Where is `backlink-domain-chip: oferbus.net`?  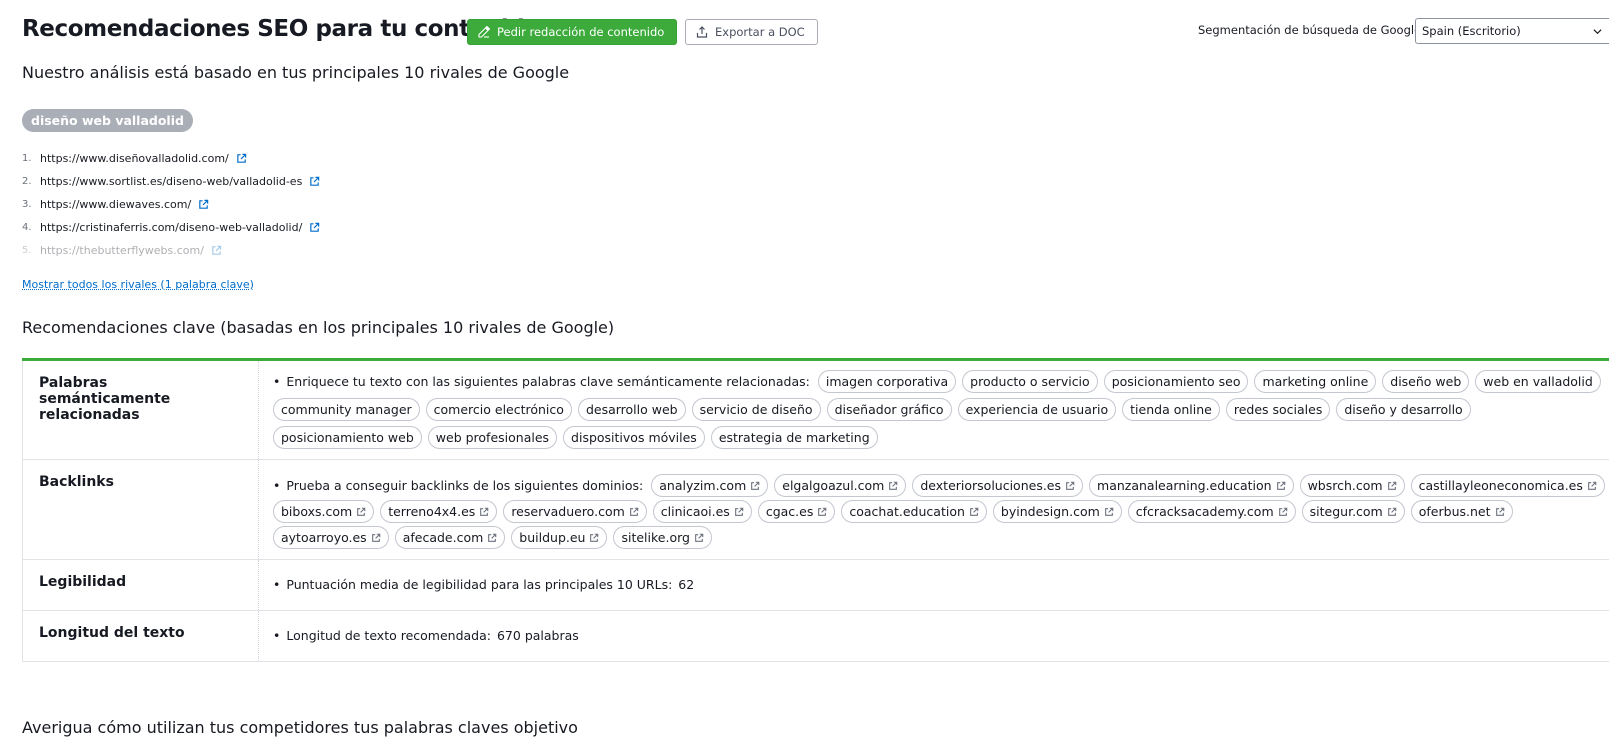
backlink-domain-chip: oferbus.net is located at coordinates (1462, 511).